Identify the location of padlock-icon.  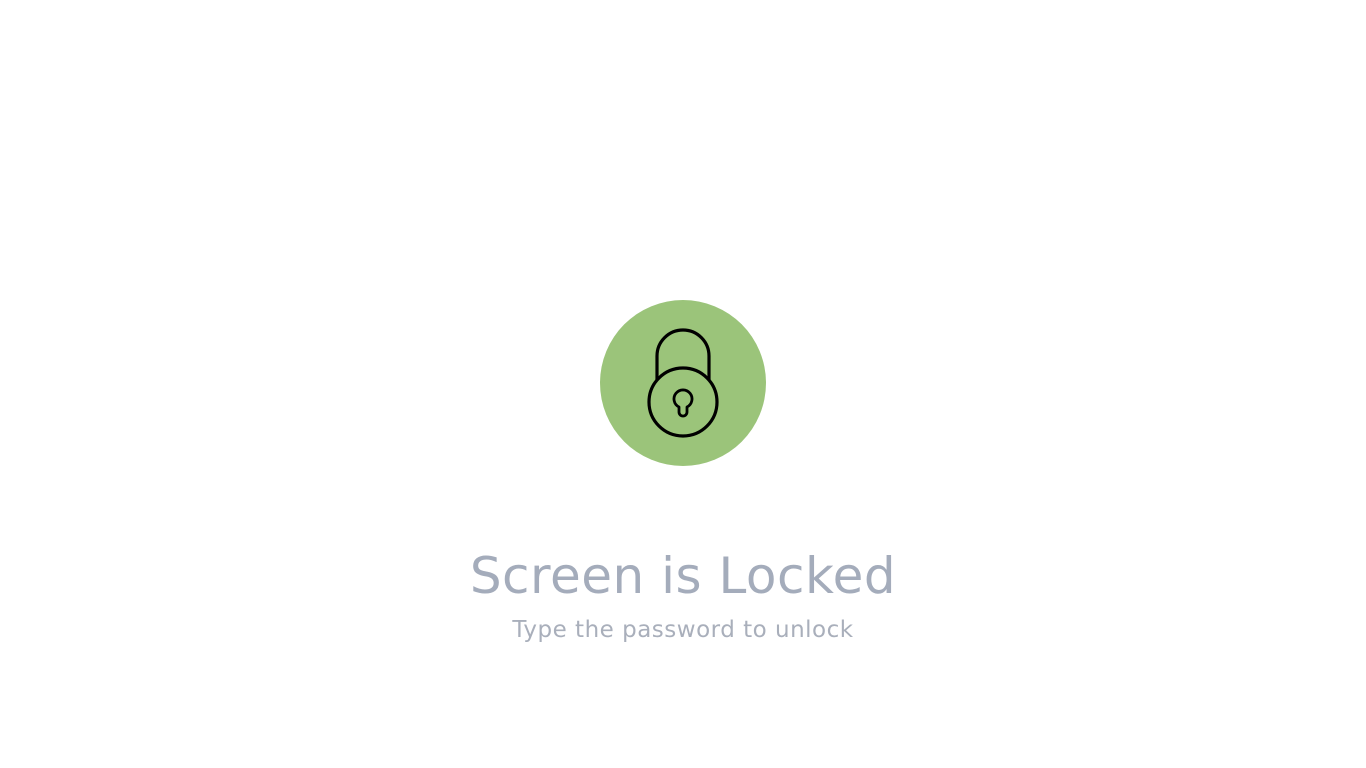
(683, 383).